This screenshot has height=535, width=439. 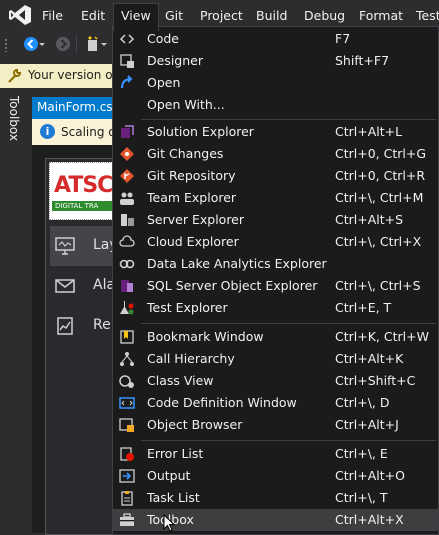 What do you see at coordinates (169, 523) in the screenshot?
I see `mouse-pointer-icon` at bounding box center [169, 523].